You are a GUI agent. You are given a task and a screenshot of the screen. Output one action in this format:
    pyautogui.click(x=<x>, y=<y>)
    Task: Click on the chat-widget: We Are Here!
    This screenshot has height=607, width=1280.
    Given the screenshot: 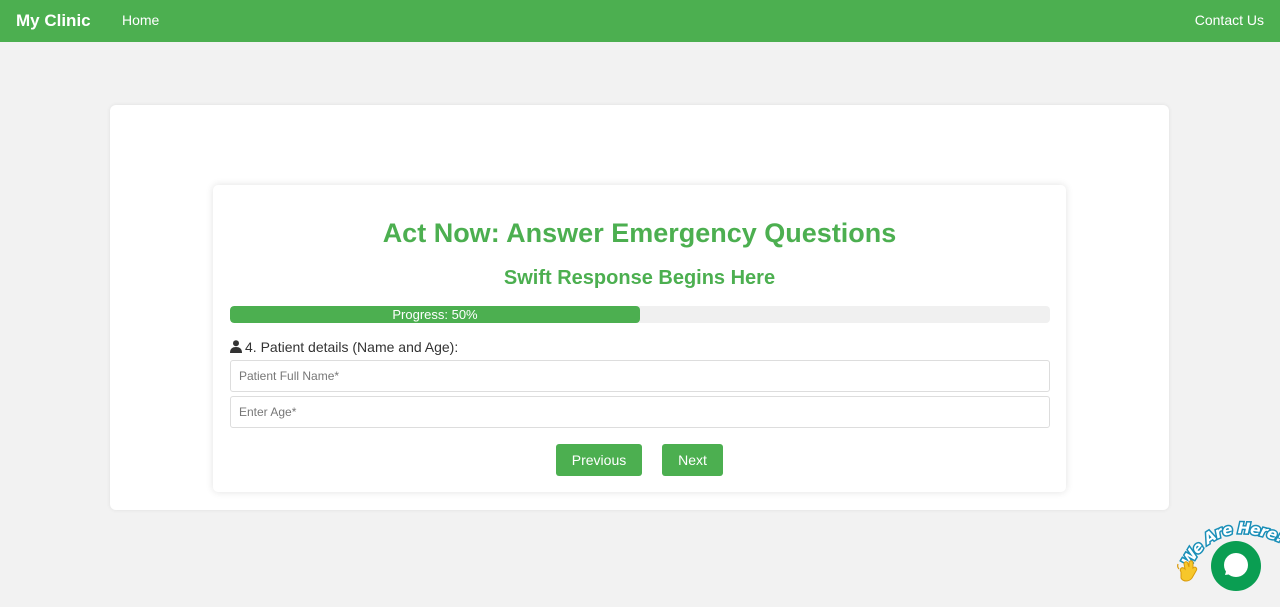 What is the action you would take?
    pyautogui.click(x=1228, y=558)
    